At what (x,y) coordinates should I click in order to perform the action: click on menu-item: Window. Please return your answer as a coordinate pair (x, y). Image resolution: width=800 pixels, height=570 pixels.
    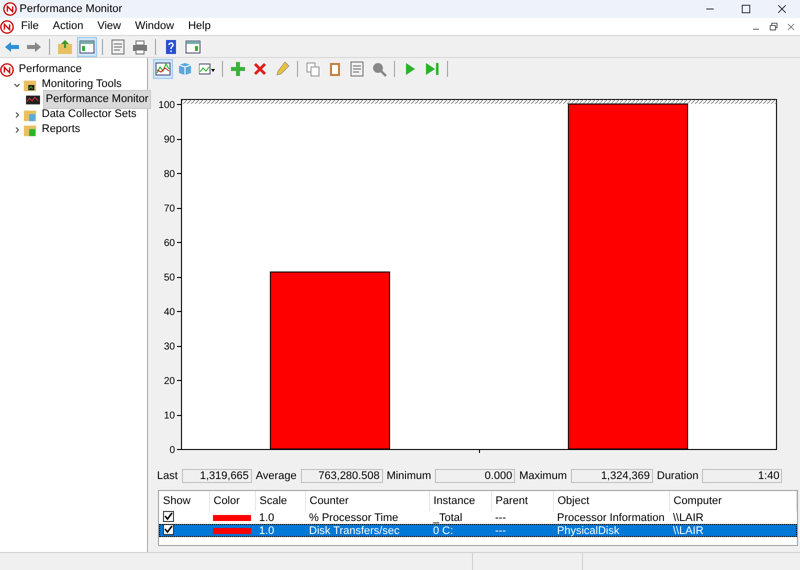
    Looking at the image, I should click on (155, 26).